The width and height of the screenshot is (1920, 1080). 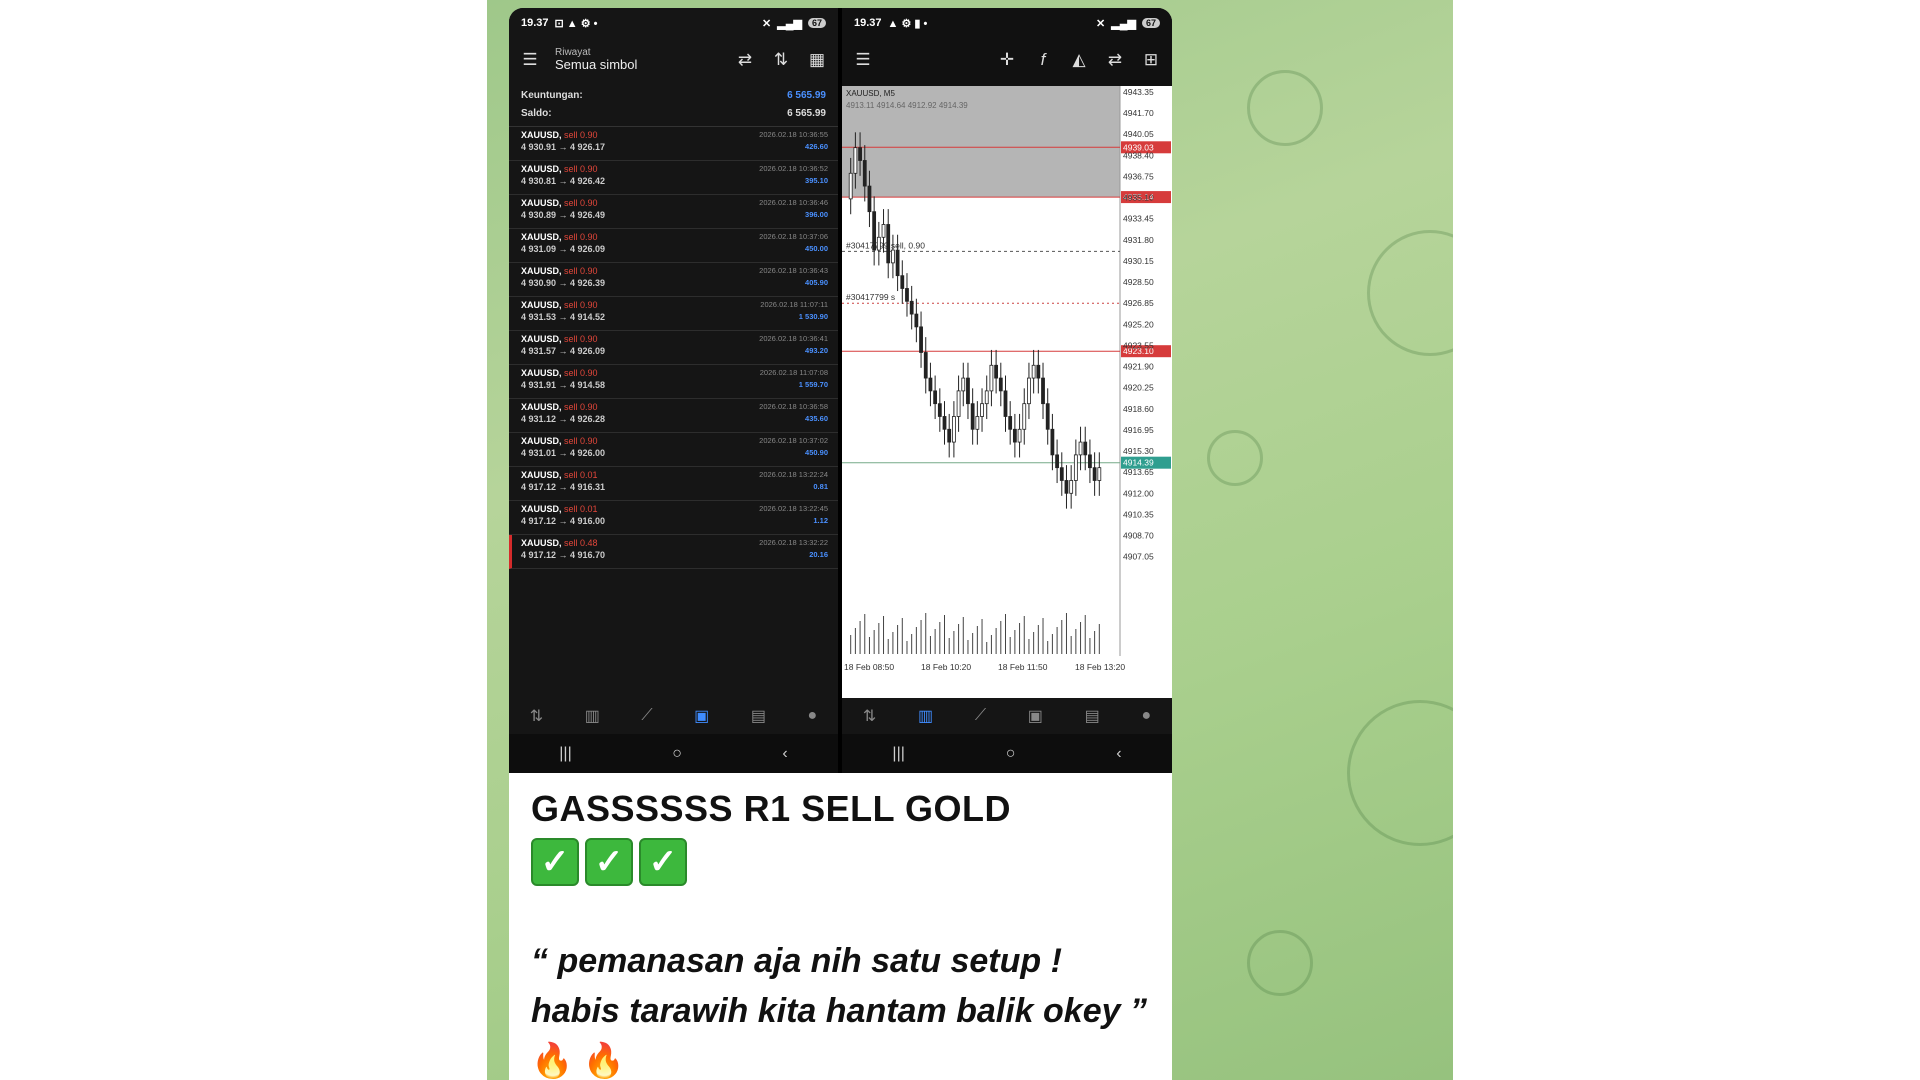 I want to click on deal-action: sell 0.48, so click(x=581, y=543).